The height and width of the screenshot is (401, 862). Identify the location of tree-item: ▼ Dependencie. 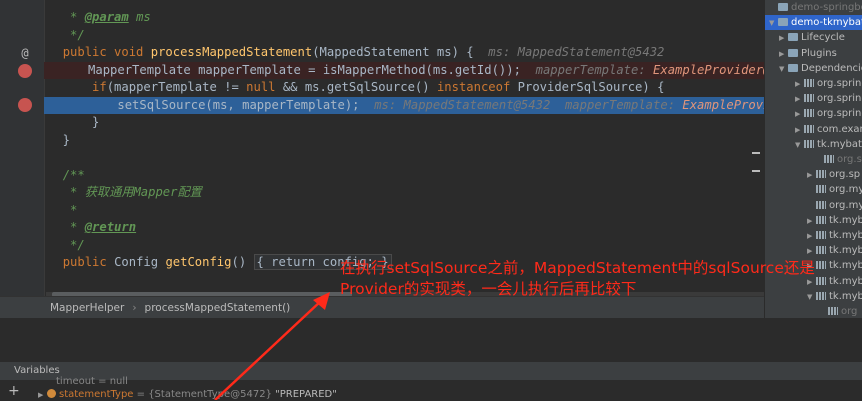
(820, 68).